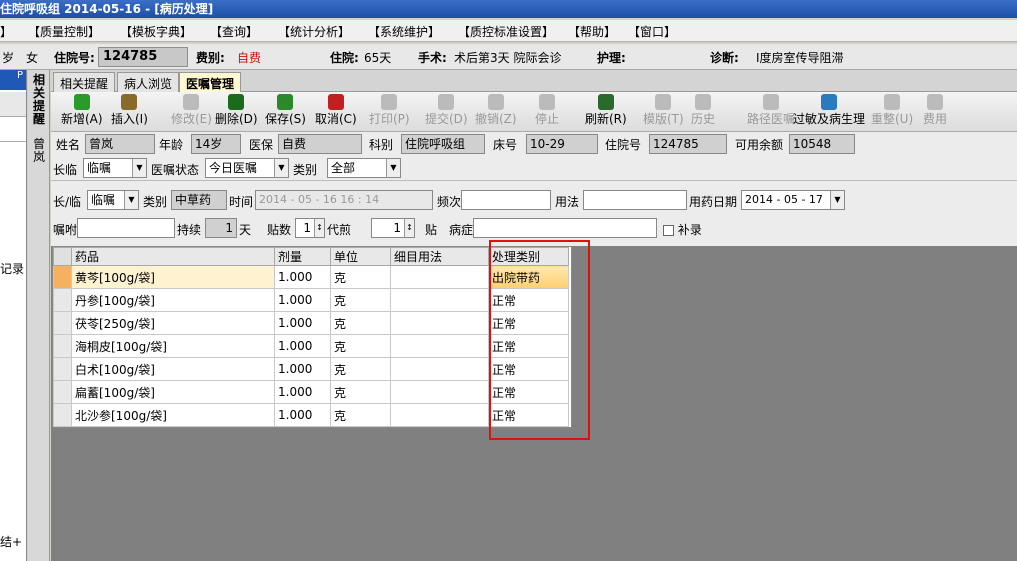  I want to click on entry-time-field: 2014 - 05 - 16 16 : 14, so click(344, 200).